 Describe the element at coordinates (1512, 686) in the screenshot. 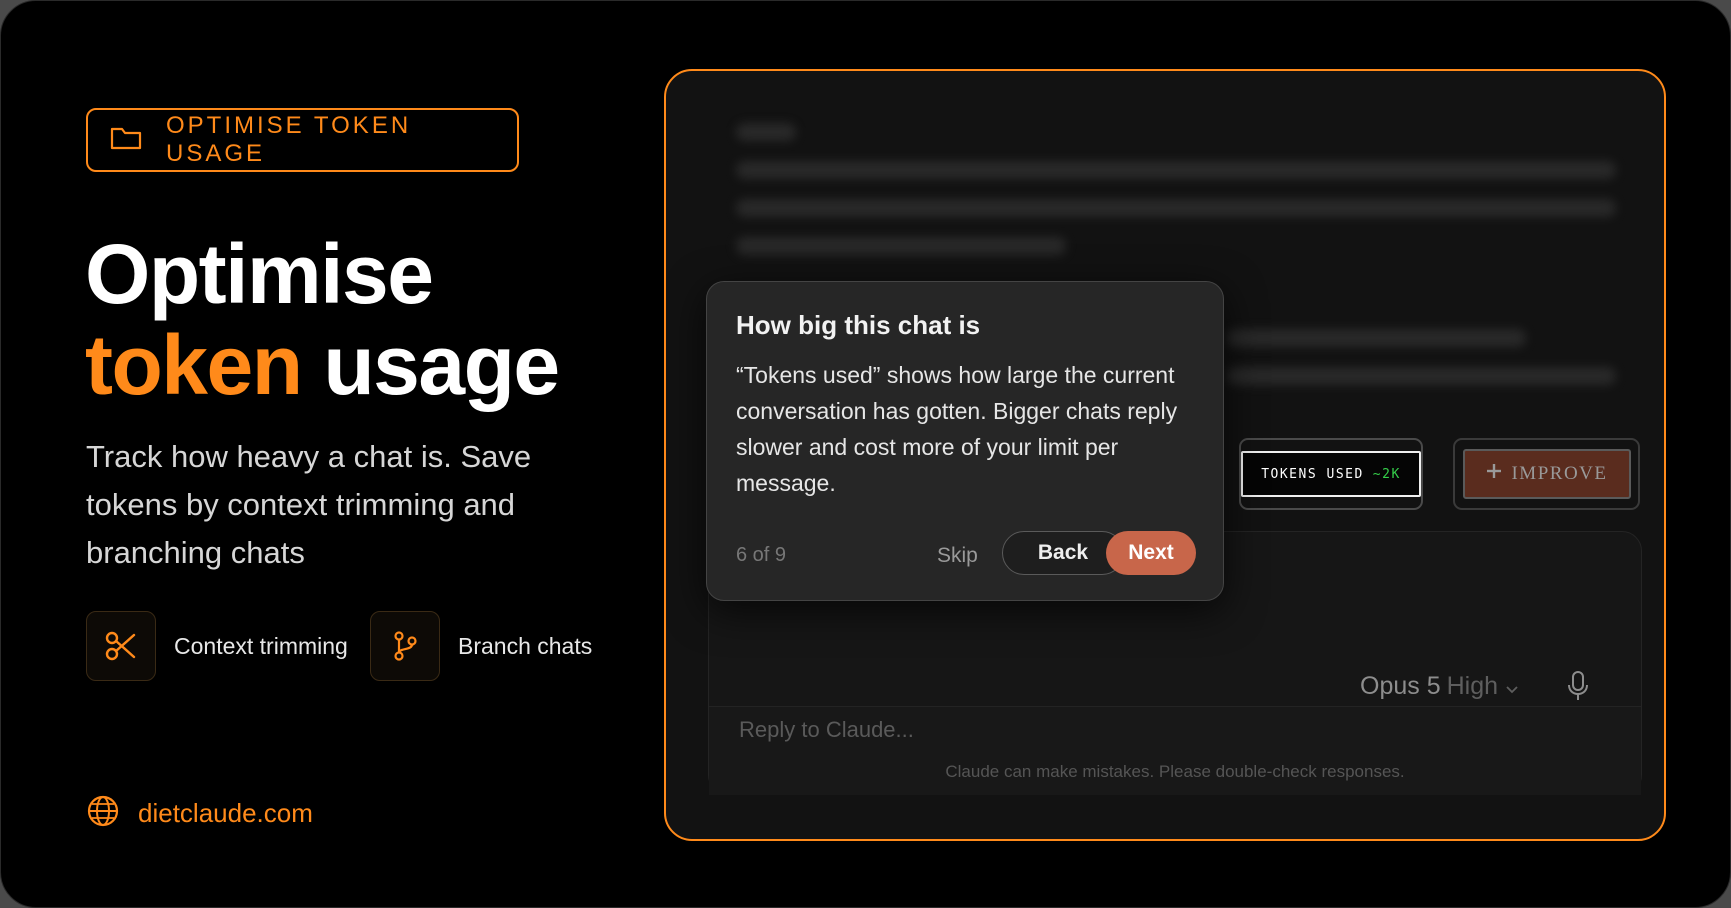

I see `chevron-down-icon` at that location.